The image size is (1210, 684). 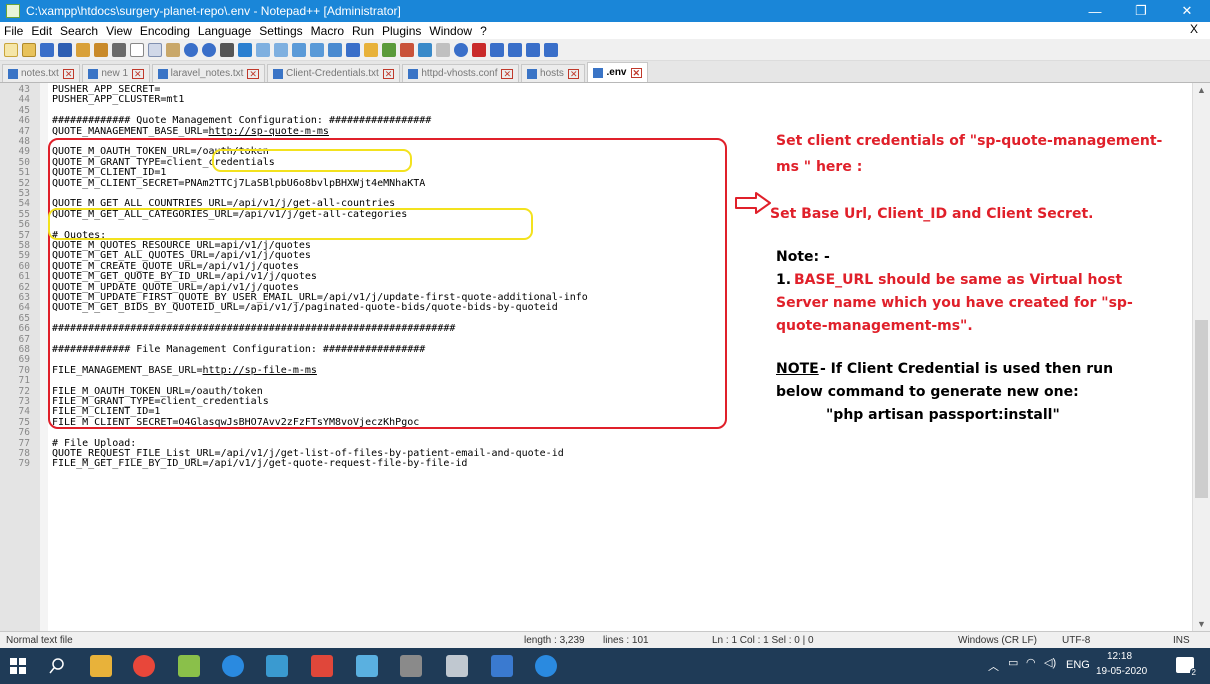 I want to click on find-icon, so click(x=227, y=49).